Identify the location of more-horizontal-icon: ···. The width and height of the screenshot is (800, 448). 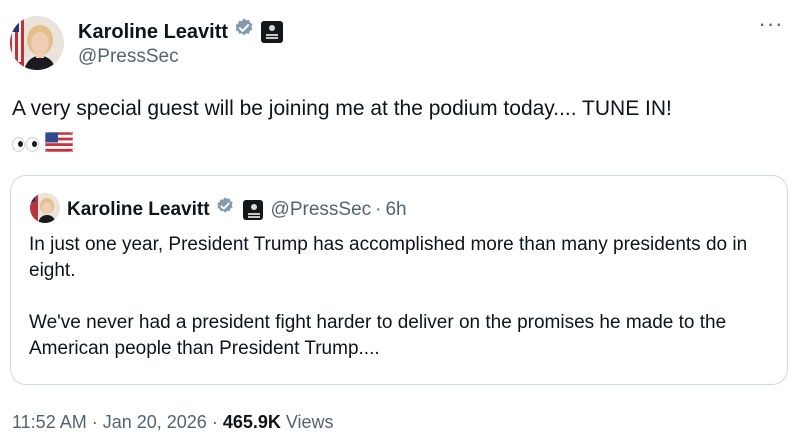
(771, 25).